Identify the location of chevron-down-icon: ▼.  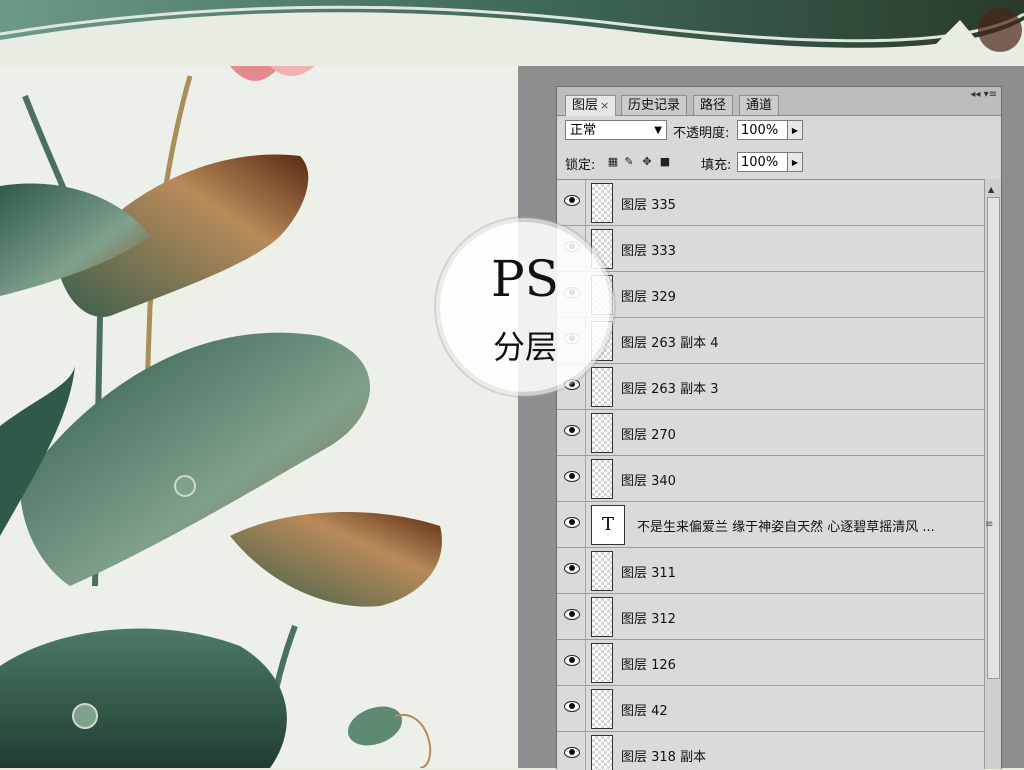
(658, 130).